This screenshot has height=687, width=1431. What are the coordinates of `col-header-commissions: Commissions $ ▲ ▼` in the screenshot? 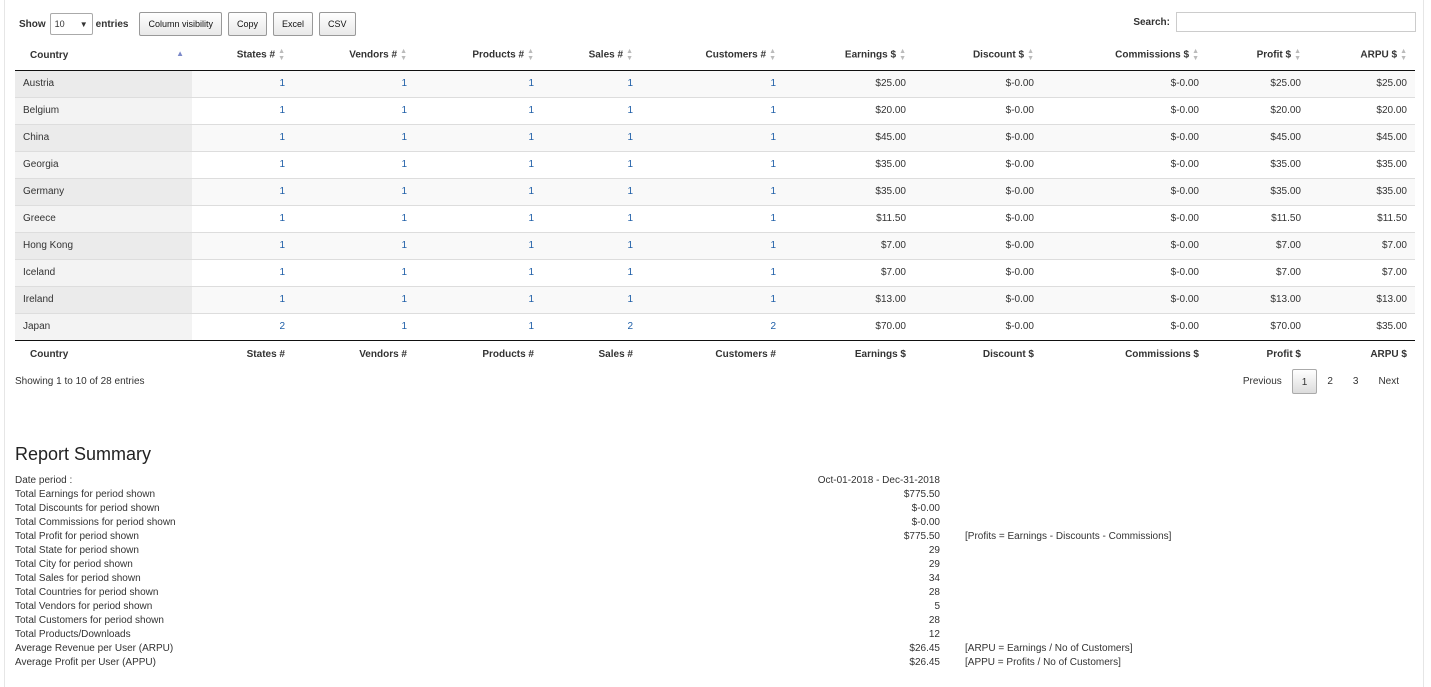 It's located at (1124, 56).